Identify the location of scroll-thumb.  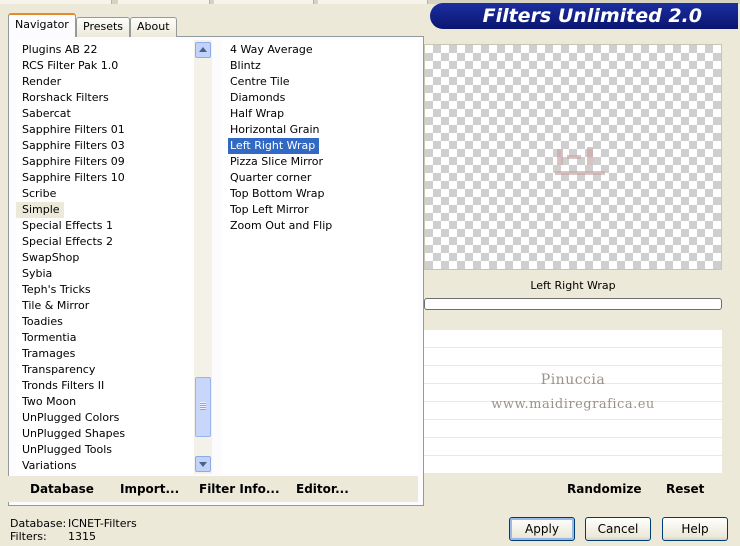
(203, 407).